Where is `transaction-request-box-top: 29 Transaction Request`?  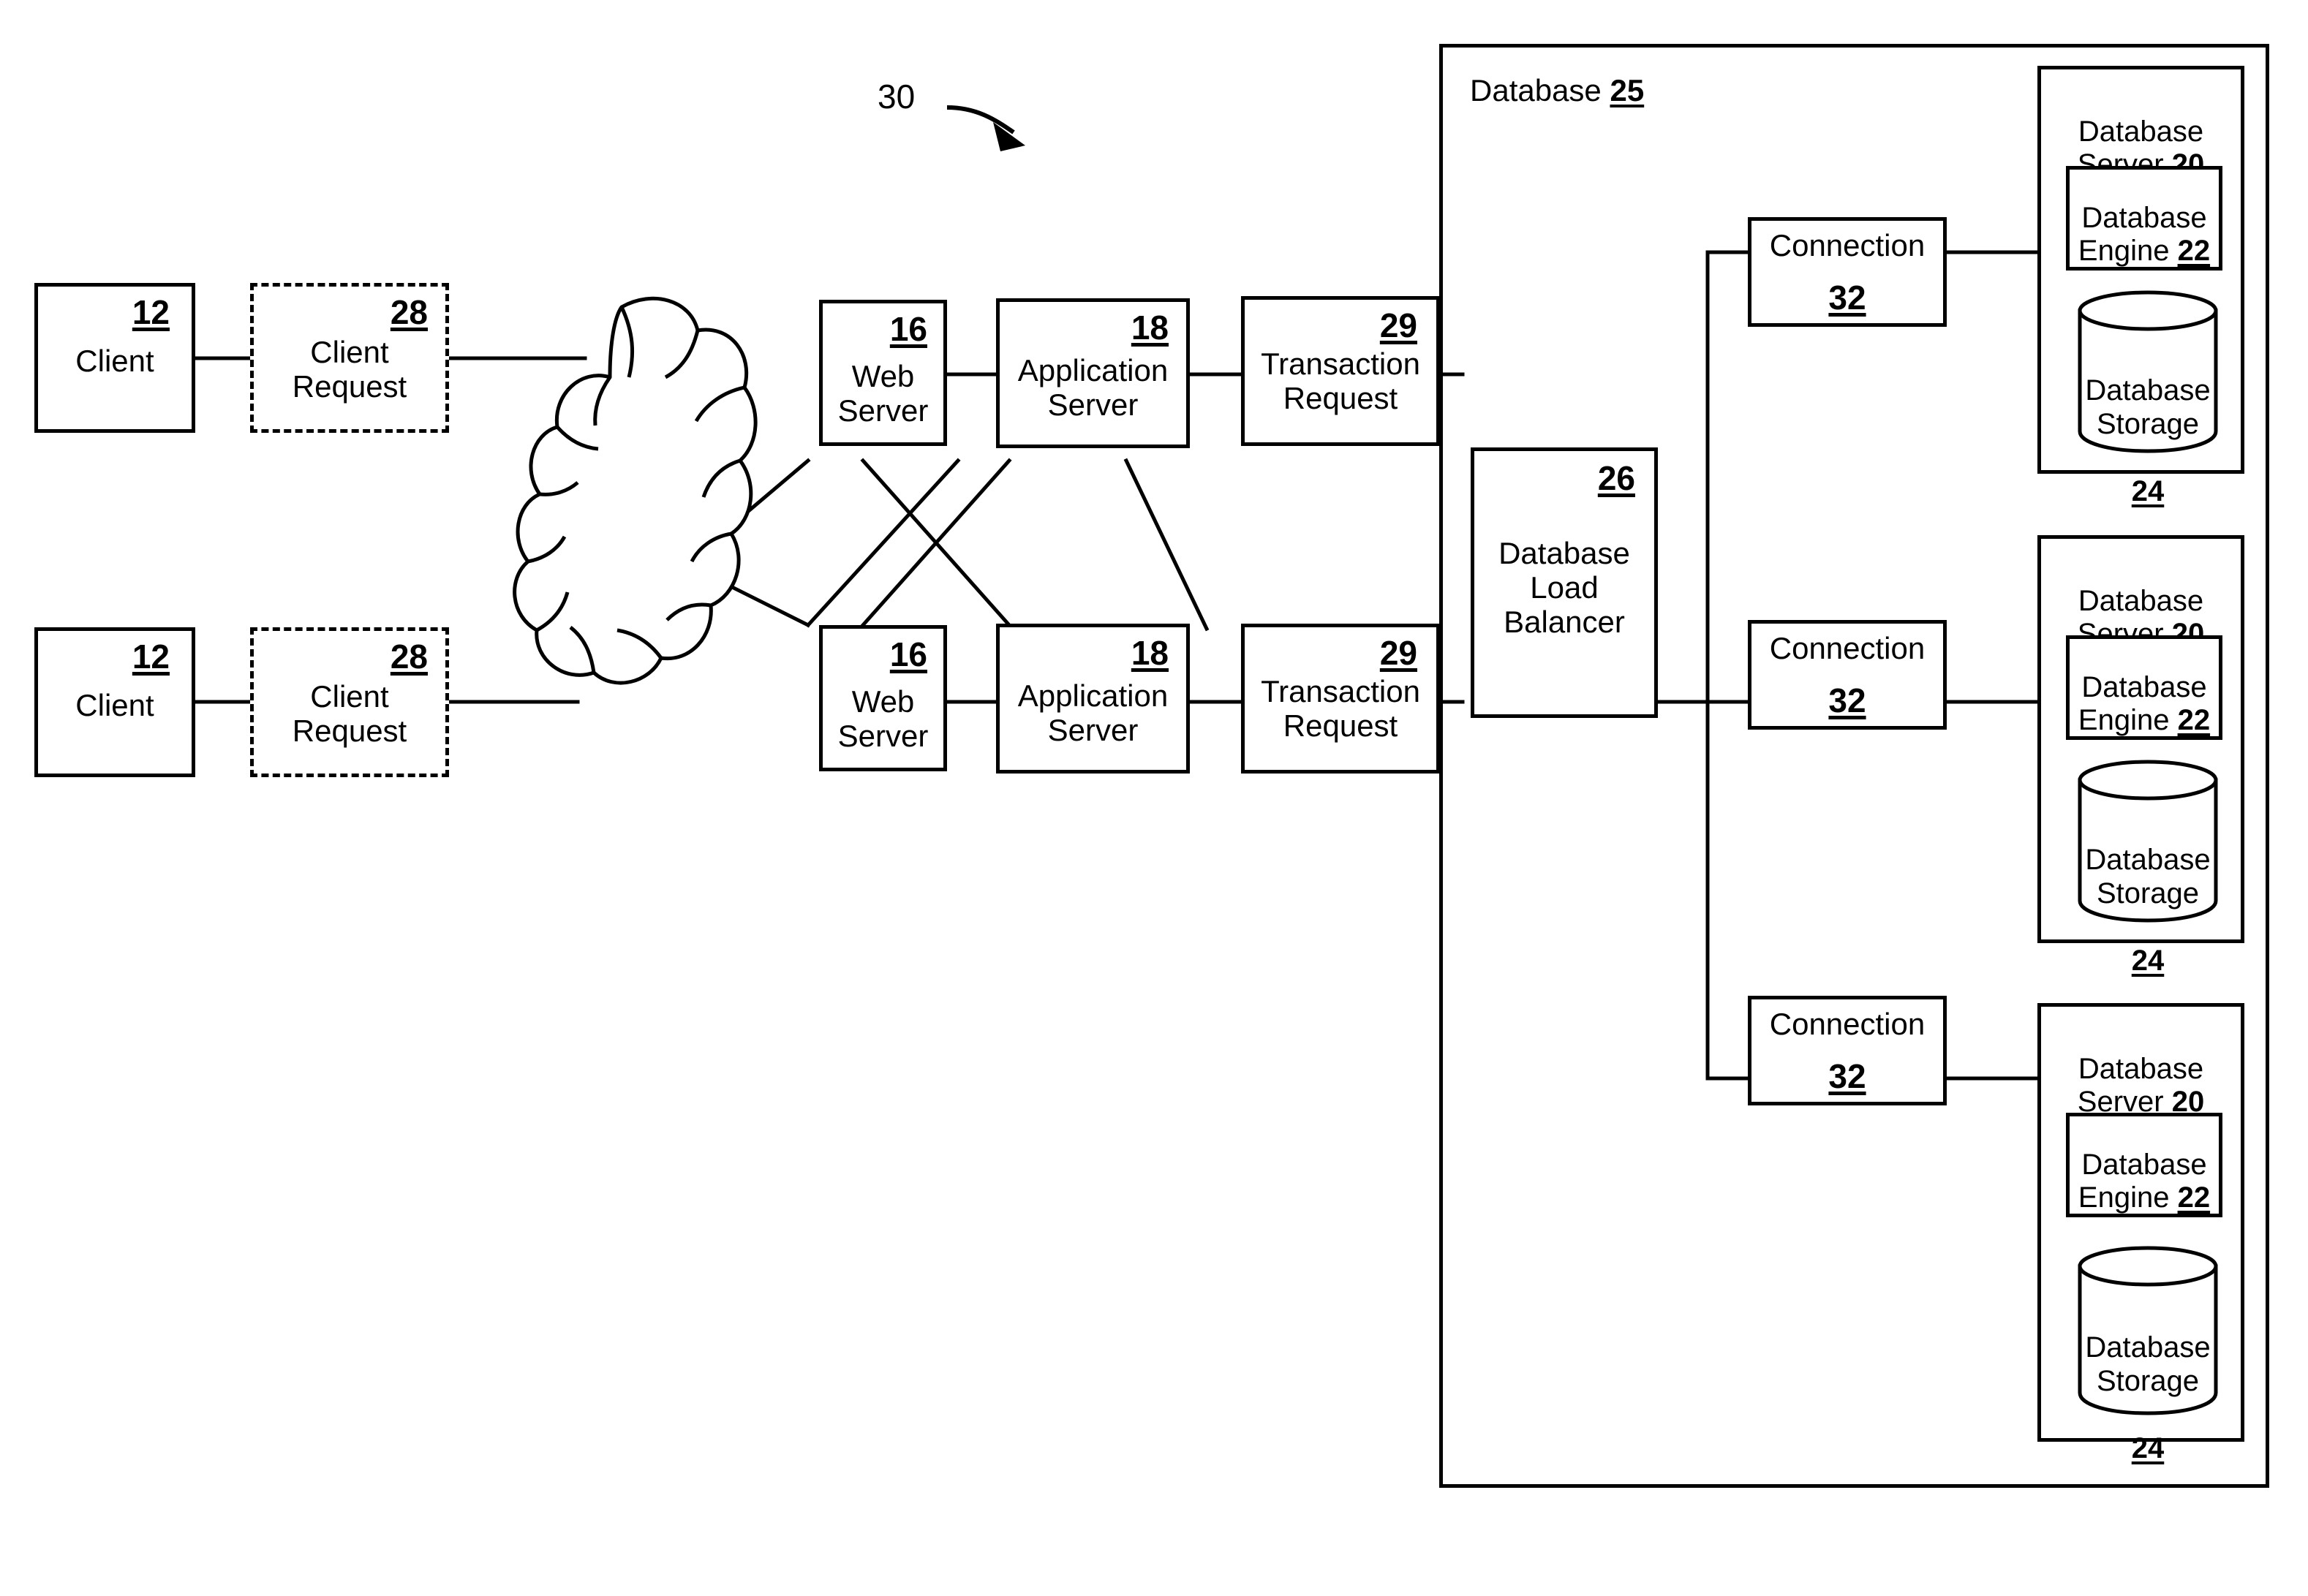 transaction-request-box-top: 29 Transaction Request is located at coordinates (1340, 371).